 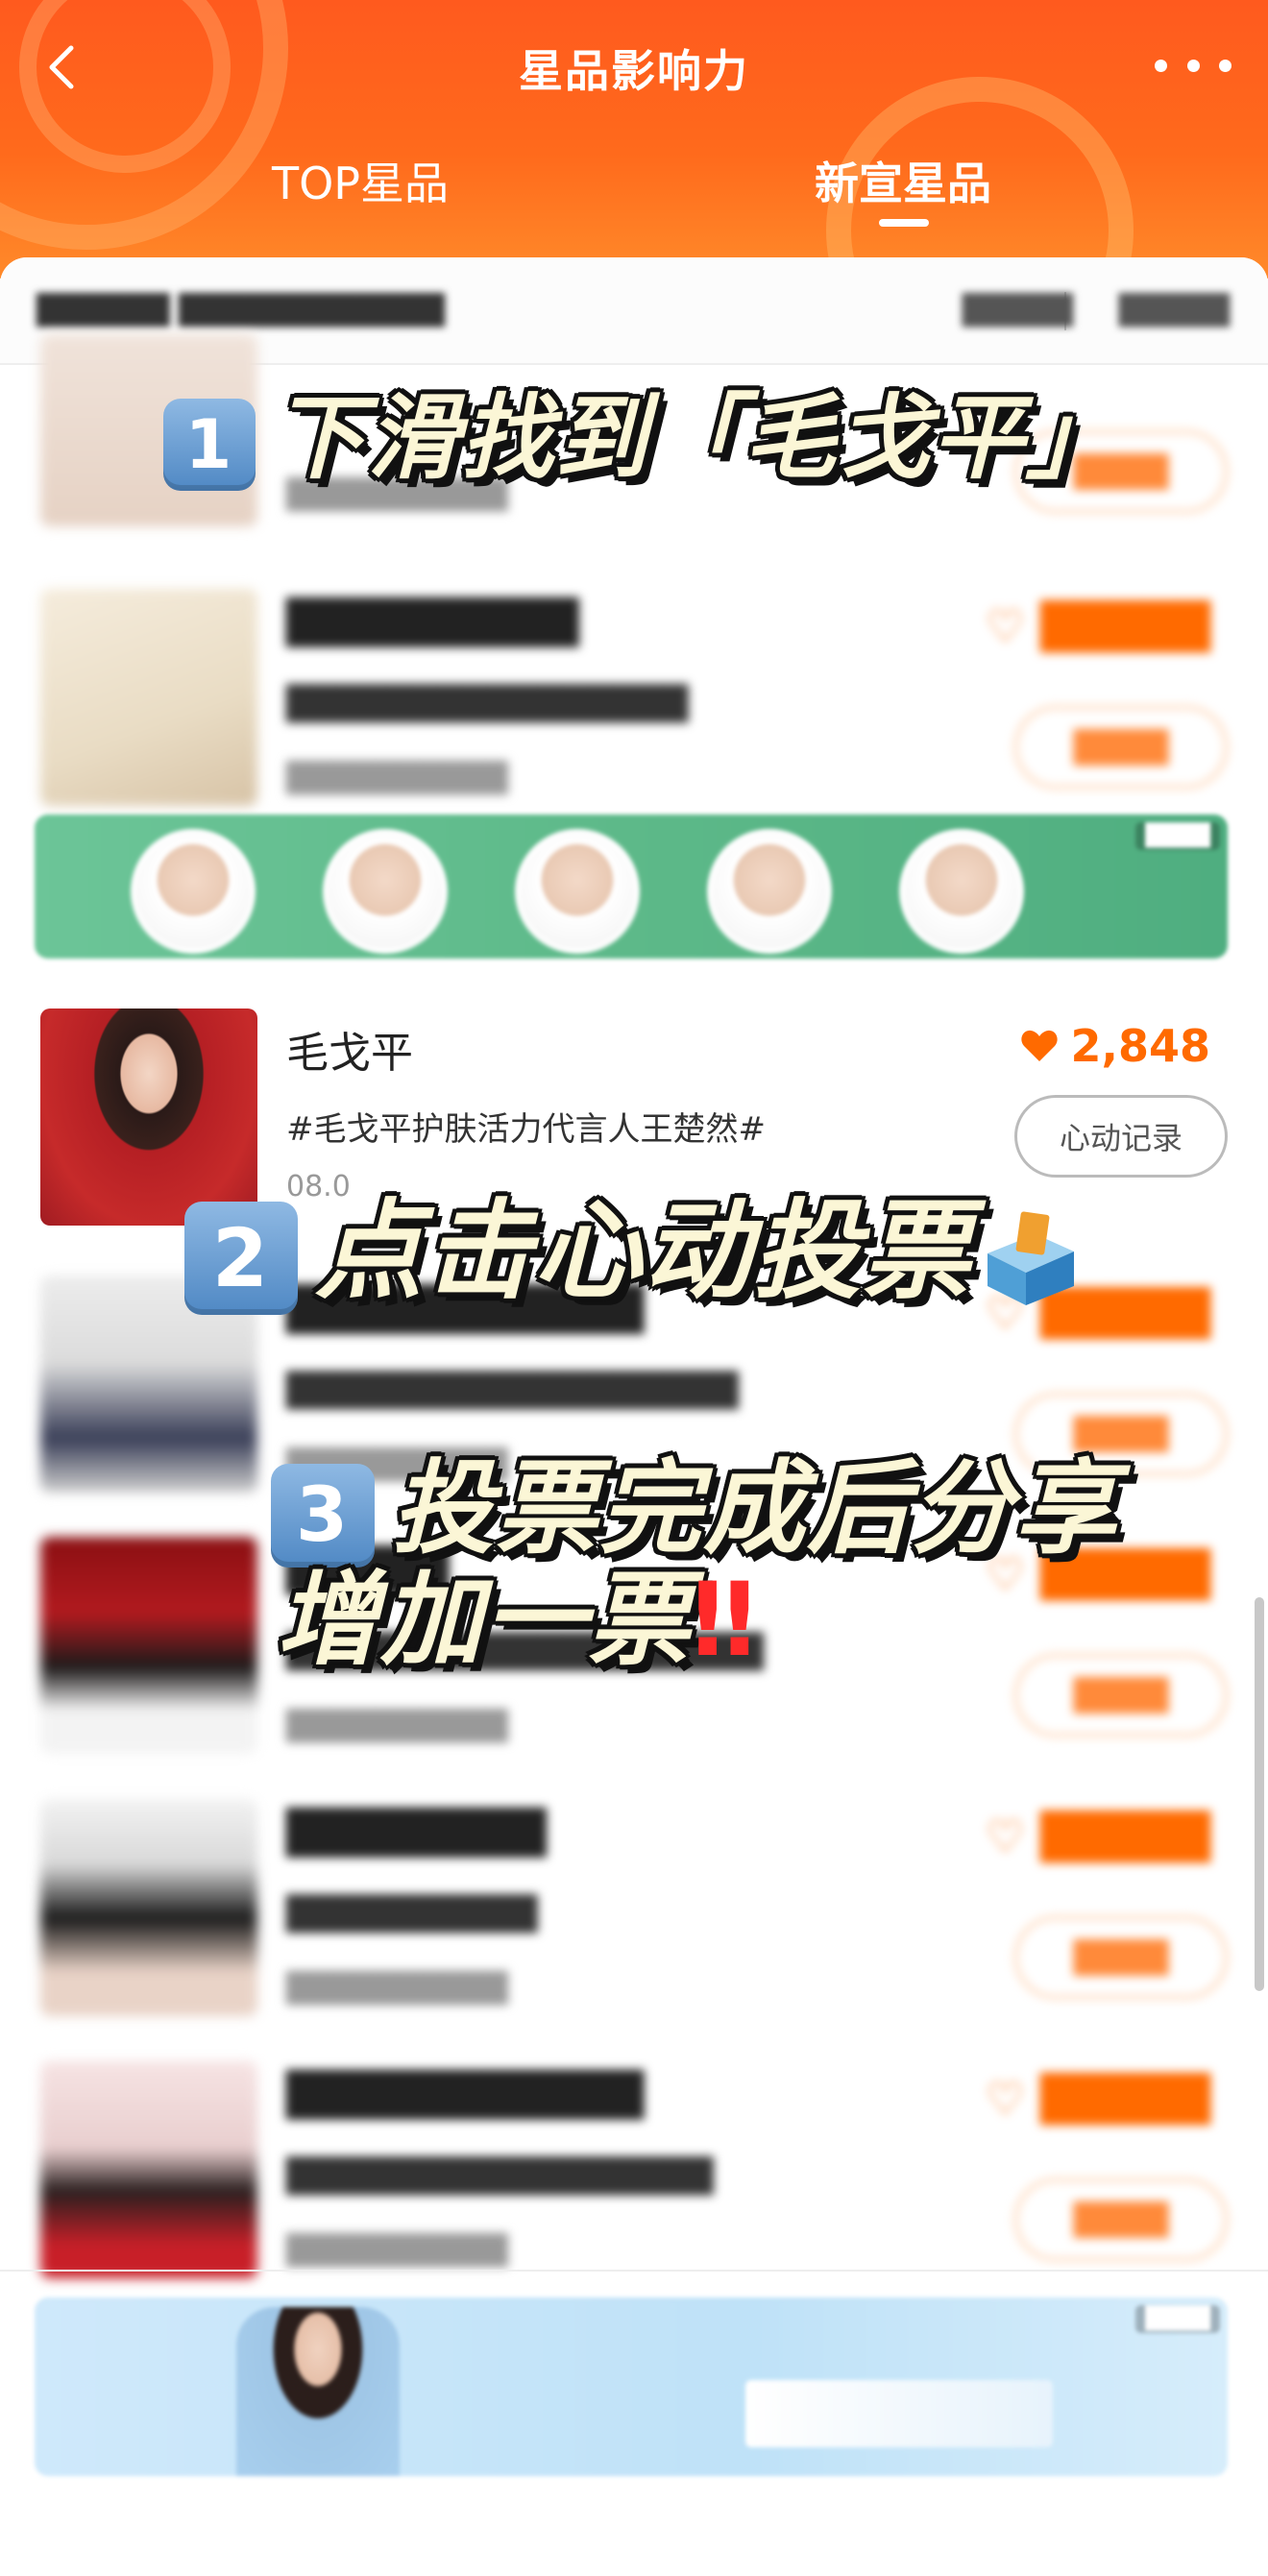 I want to click on item-name: ████████, so click(x=416, y=1833).